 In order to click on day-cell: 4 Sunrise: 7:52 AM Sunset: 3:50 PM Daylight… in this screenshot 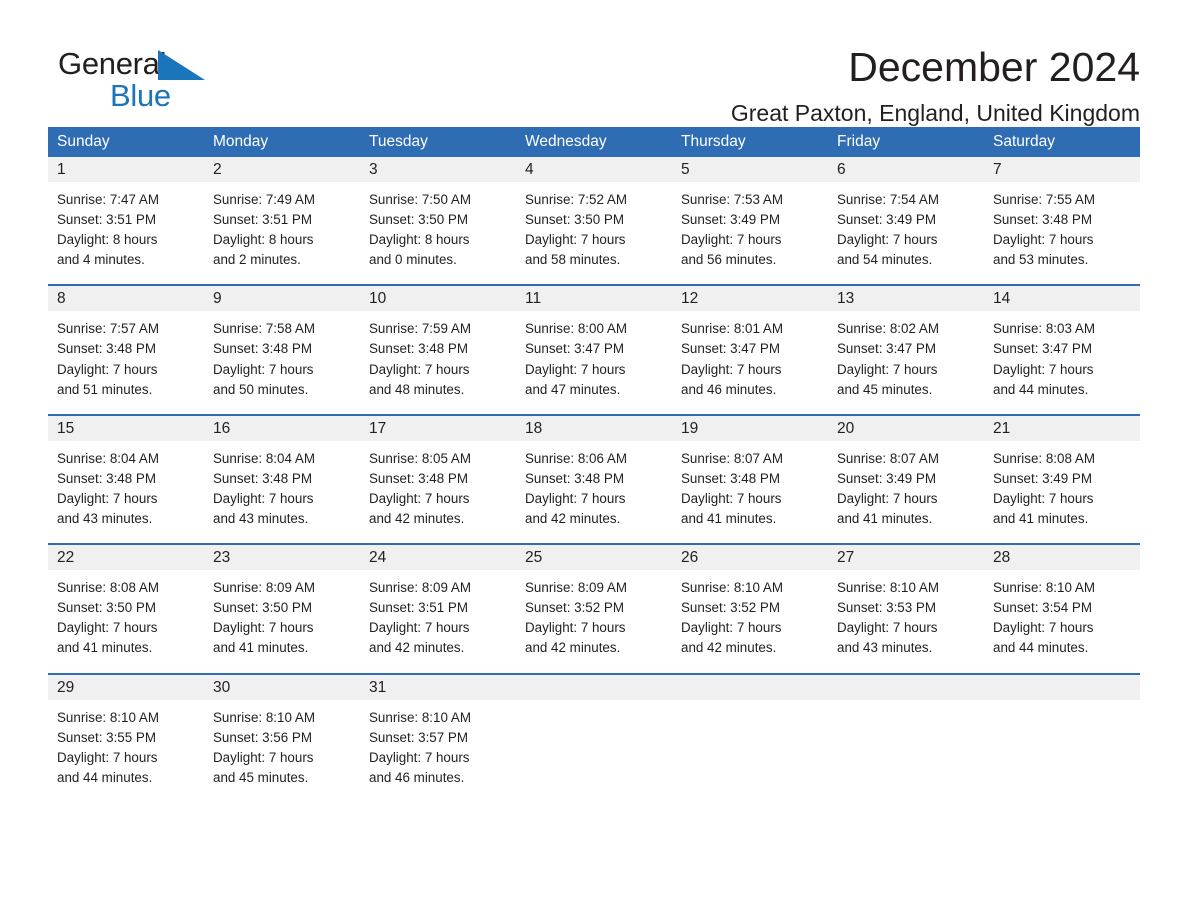, I will do `click(594, 214)`.